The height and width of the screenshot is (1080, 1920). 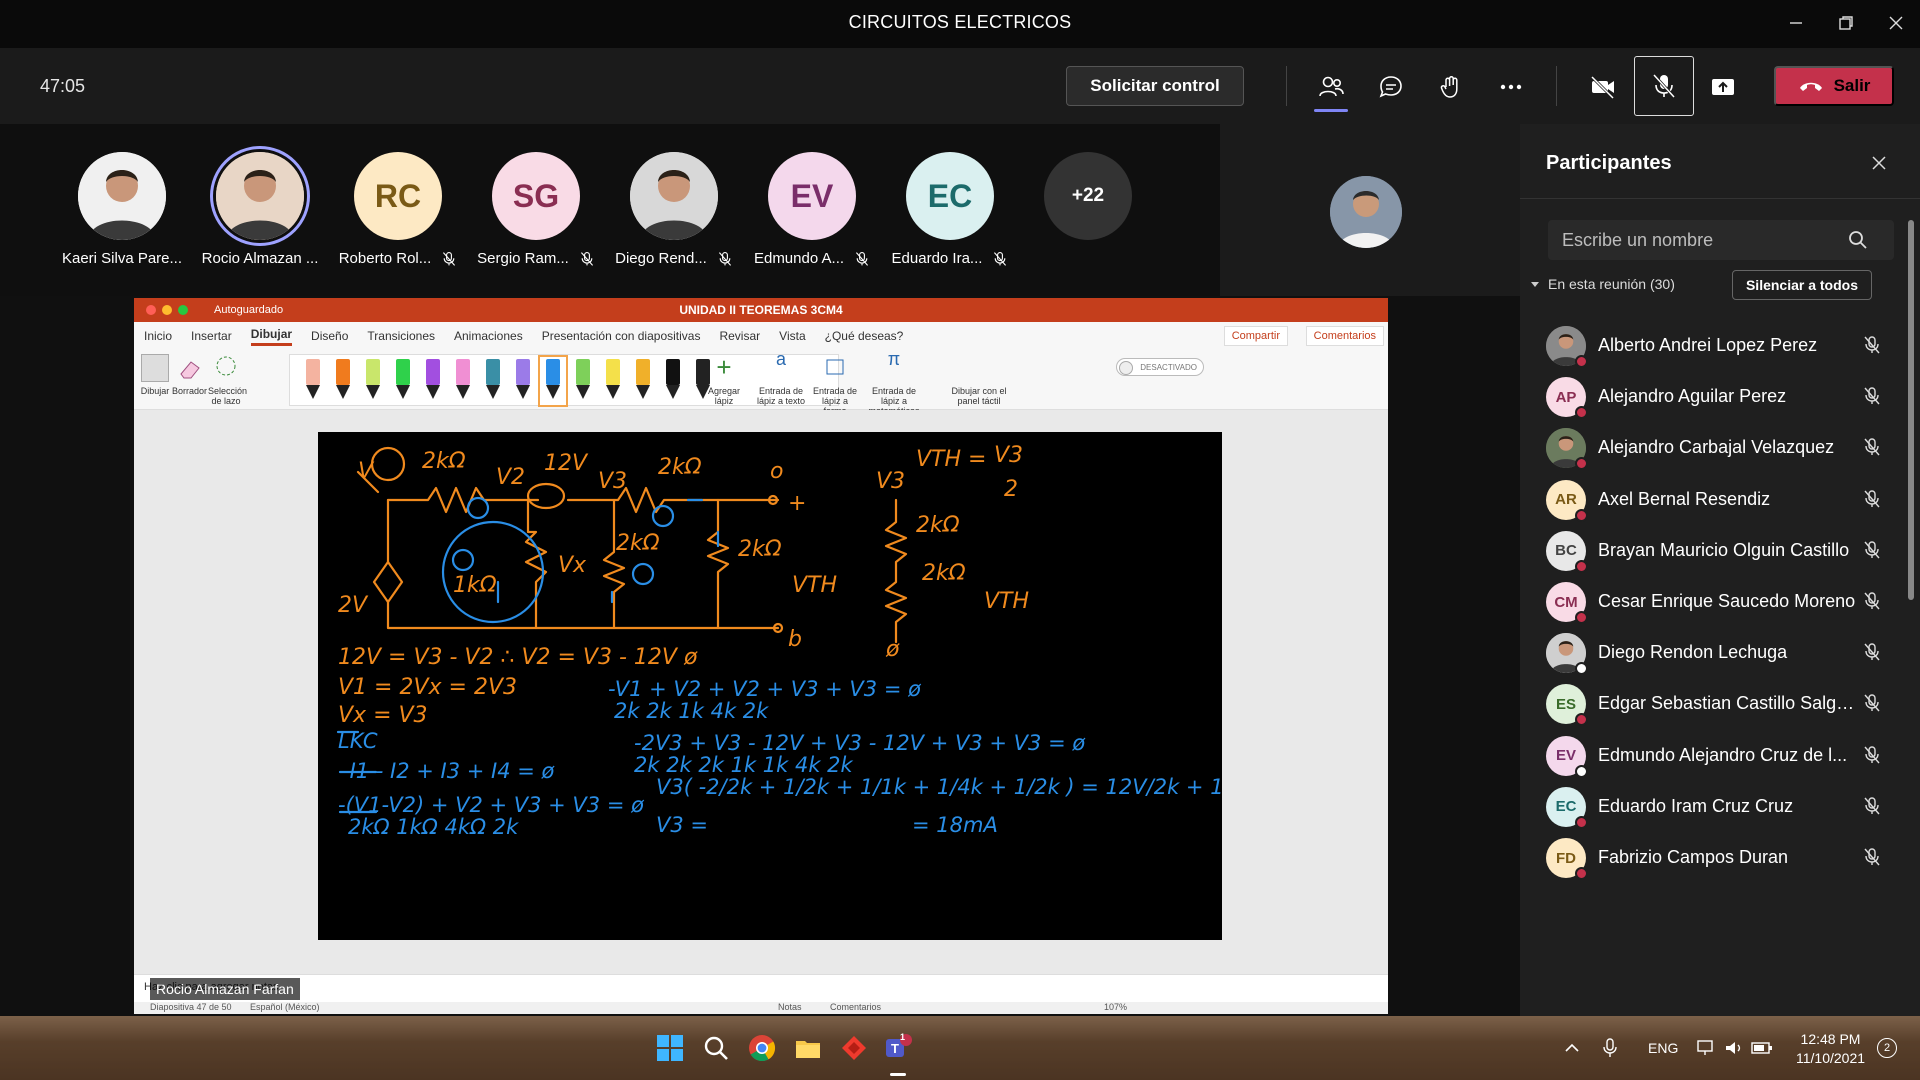 I want to click on tab-revisar: Revisar, so click(x=739, y=336).